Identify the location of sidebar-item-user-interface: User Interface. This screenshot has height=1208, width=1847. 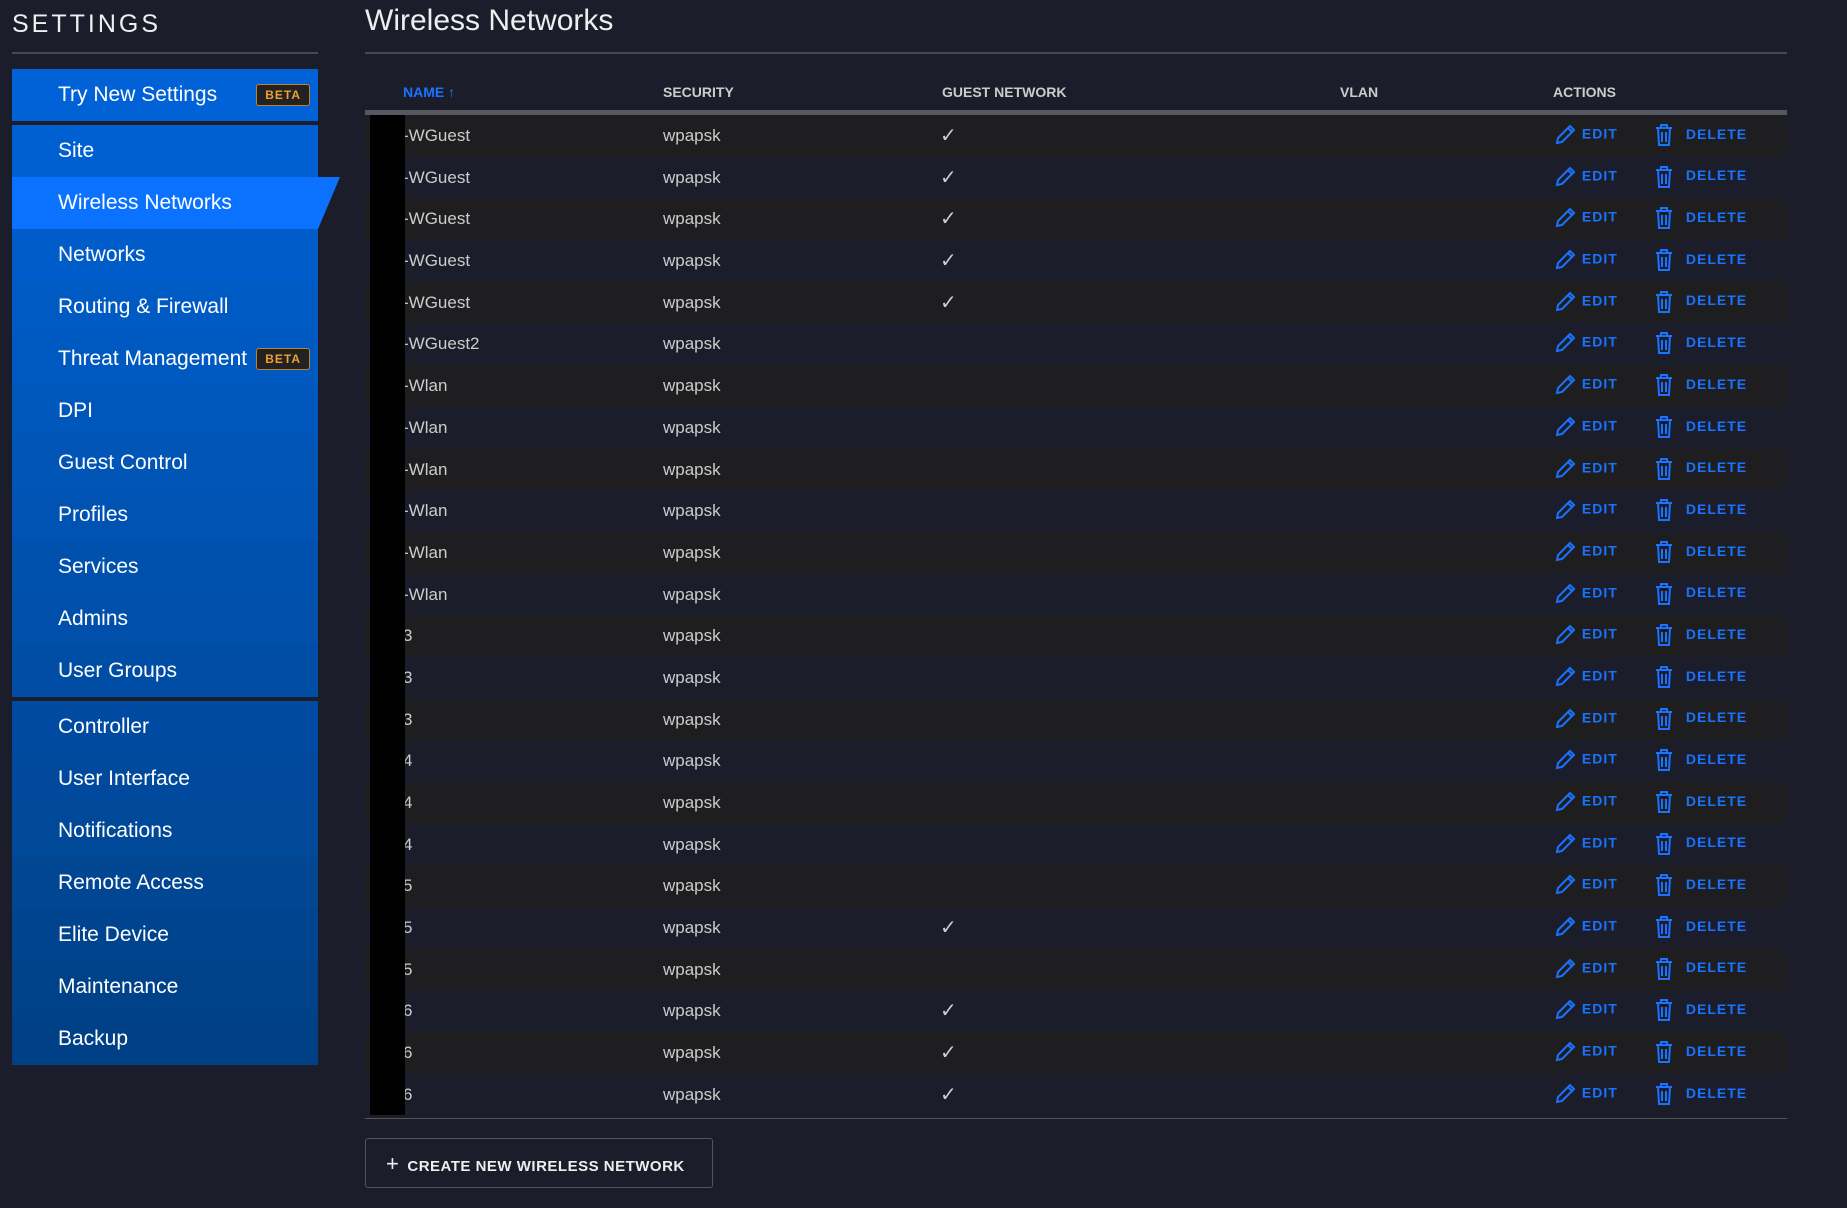
(165, 779).